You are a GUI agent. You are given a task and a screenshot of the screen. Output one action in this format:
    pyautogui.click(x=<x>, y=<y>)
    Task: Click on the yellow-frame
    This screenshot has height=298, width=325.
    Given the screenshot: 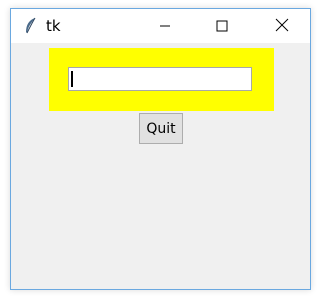 What is the action you would take?
    pyautogui.click(x=161, y=79)
    